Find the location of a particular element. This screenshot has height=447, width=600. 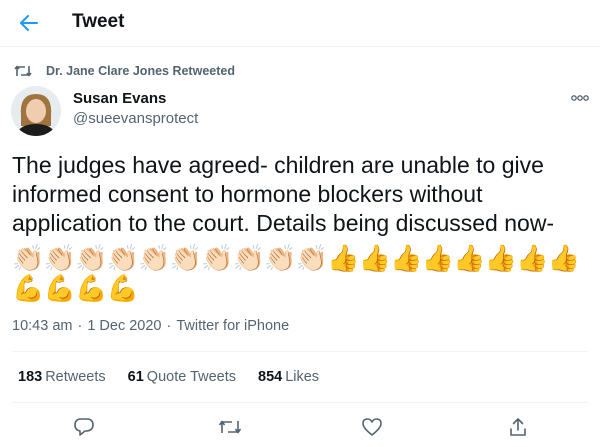

share-icon is located at coordinates (518, 427).